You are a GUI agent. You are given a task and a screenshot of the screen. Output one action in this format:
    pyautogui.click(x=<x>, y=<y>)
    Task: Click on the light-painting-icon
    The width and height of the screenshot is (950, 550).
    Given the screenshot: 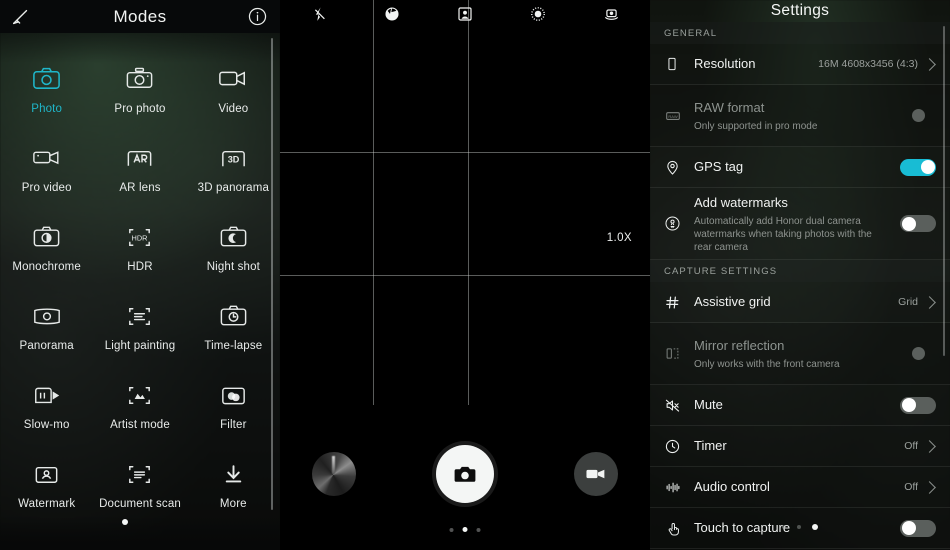 What is the action you would take?
    pyautogui.click(x=139, y=315)
    